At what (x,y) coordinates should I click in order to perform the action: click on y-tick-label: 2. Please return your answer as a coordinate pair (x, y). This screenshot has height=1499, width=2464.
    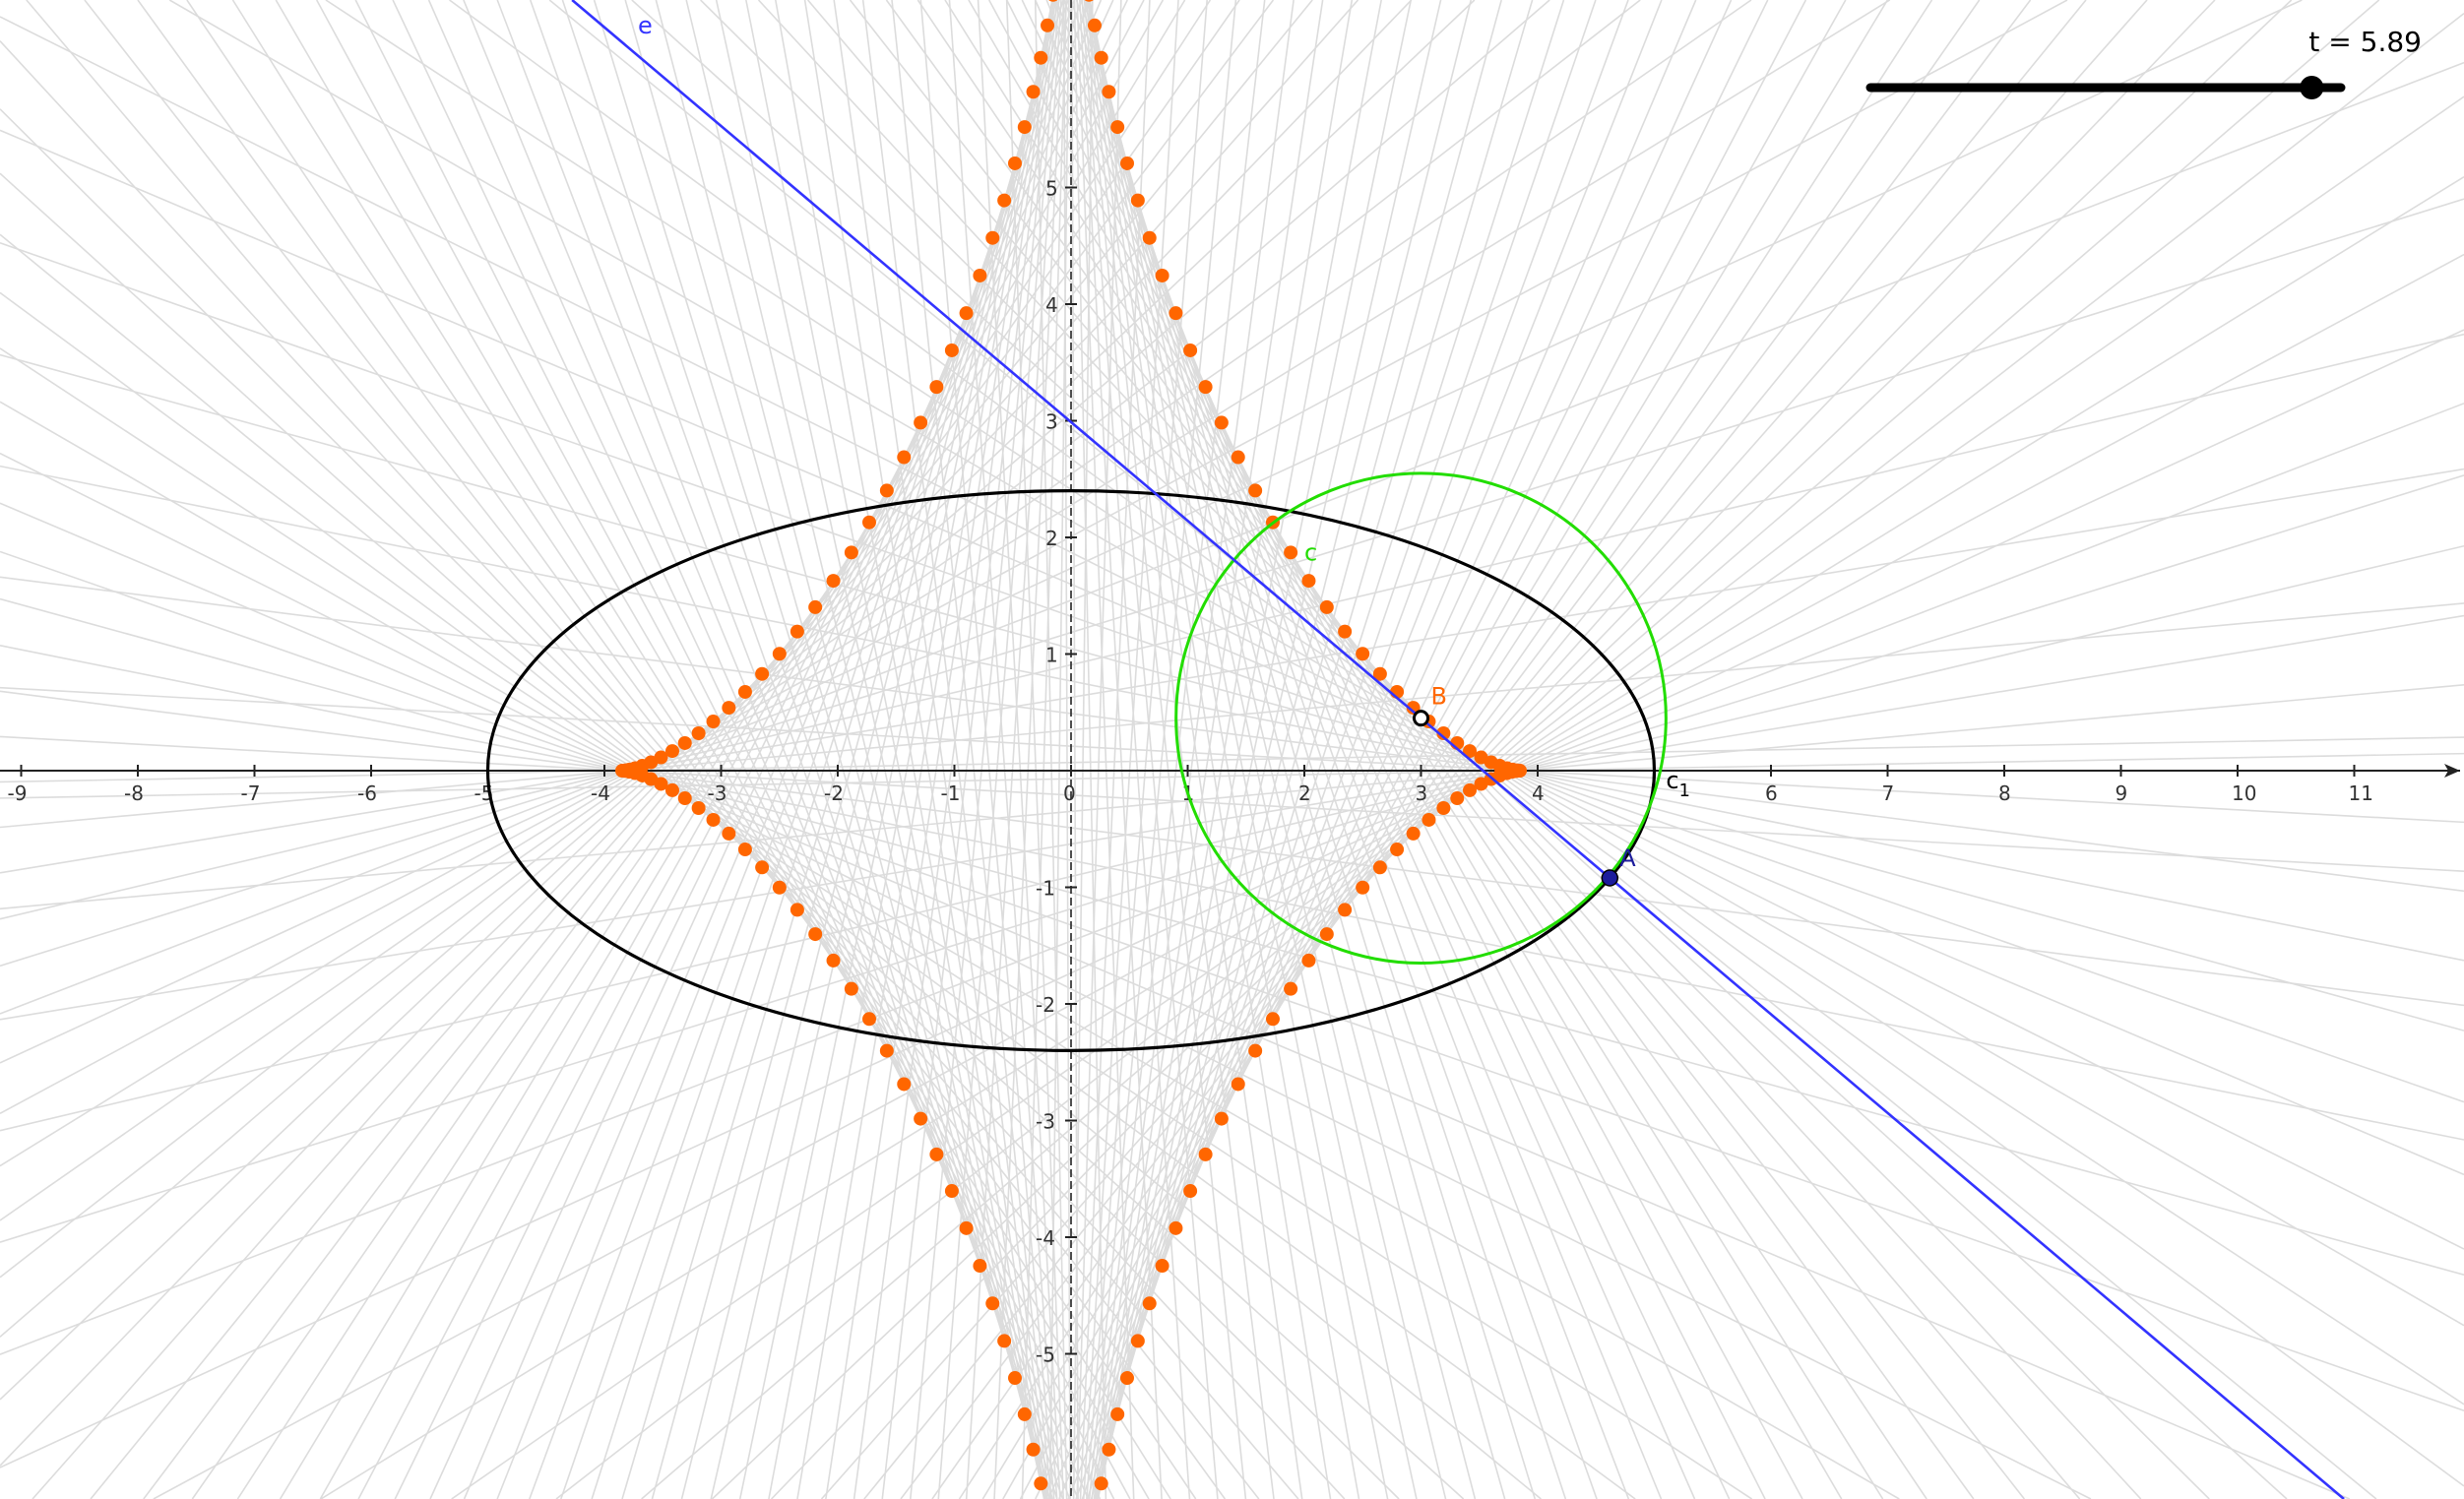
    Looking at the image, I should click on (1051, 538).